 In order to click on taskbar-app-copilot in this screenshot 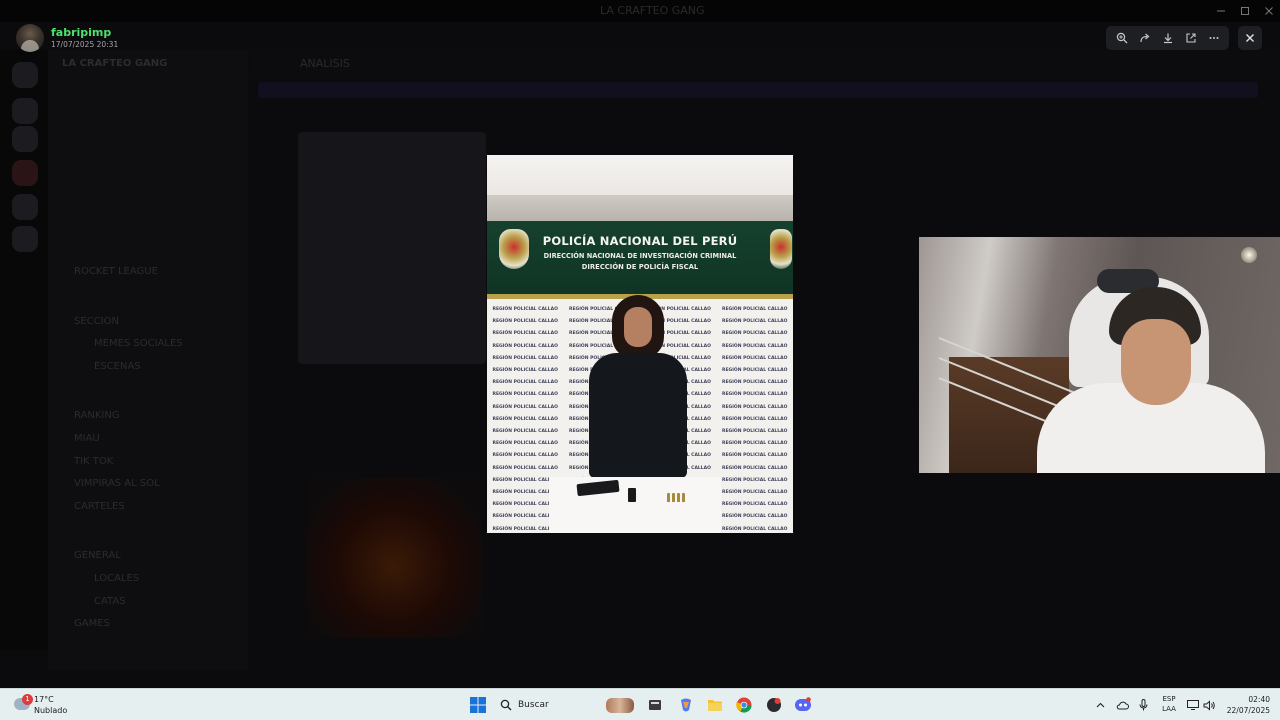, I will do `click(686, 705)`.